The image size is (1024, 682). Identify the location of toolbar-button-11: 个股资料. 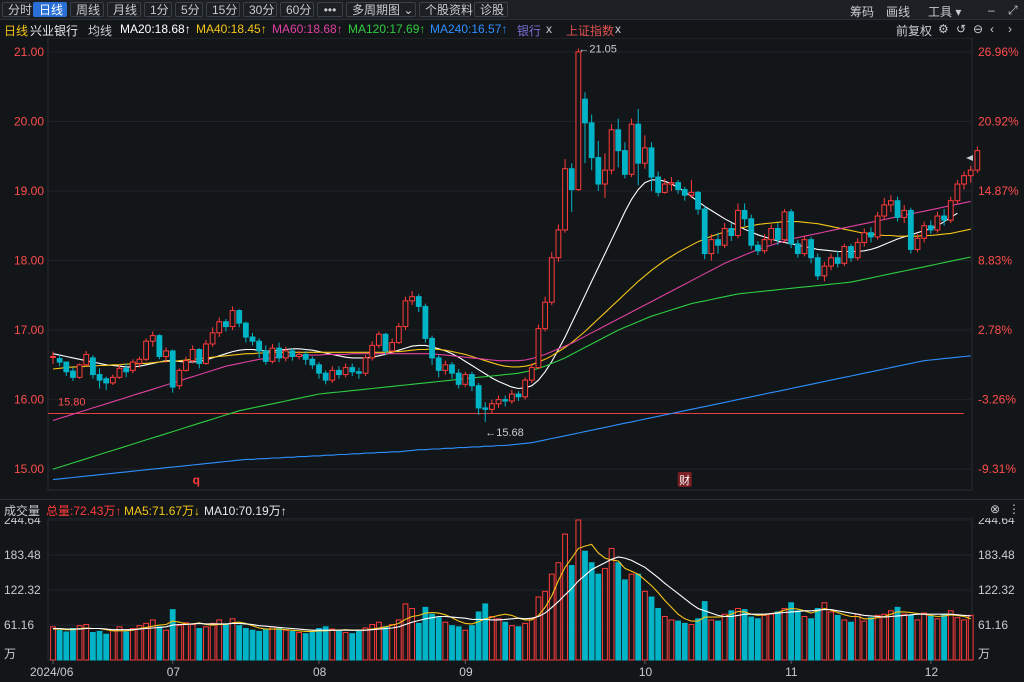
(446, 9).